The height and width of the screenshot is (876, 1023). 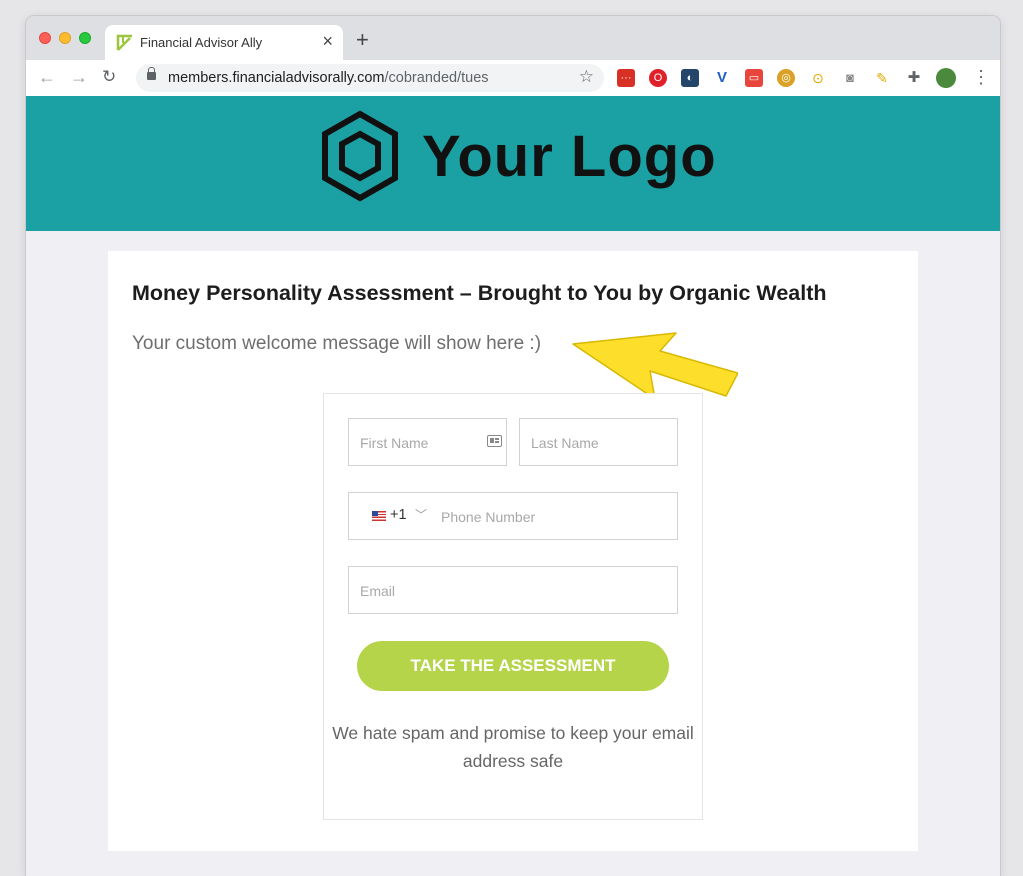 I want to click on first-name-field: First Name, so click(x=427, y=442).